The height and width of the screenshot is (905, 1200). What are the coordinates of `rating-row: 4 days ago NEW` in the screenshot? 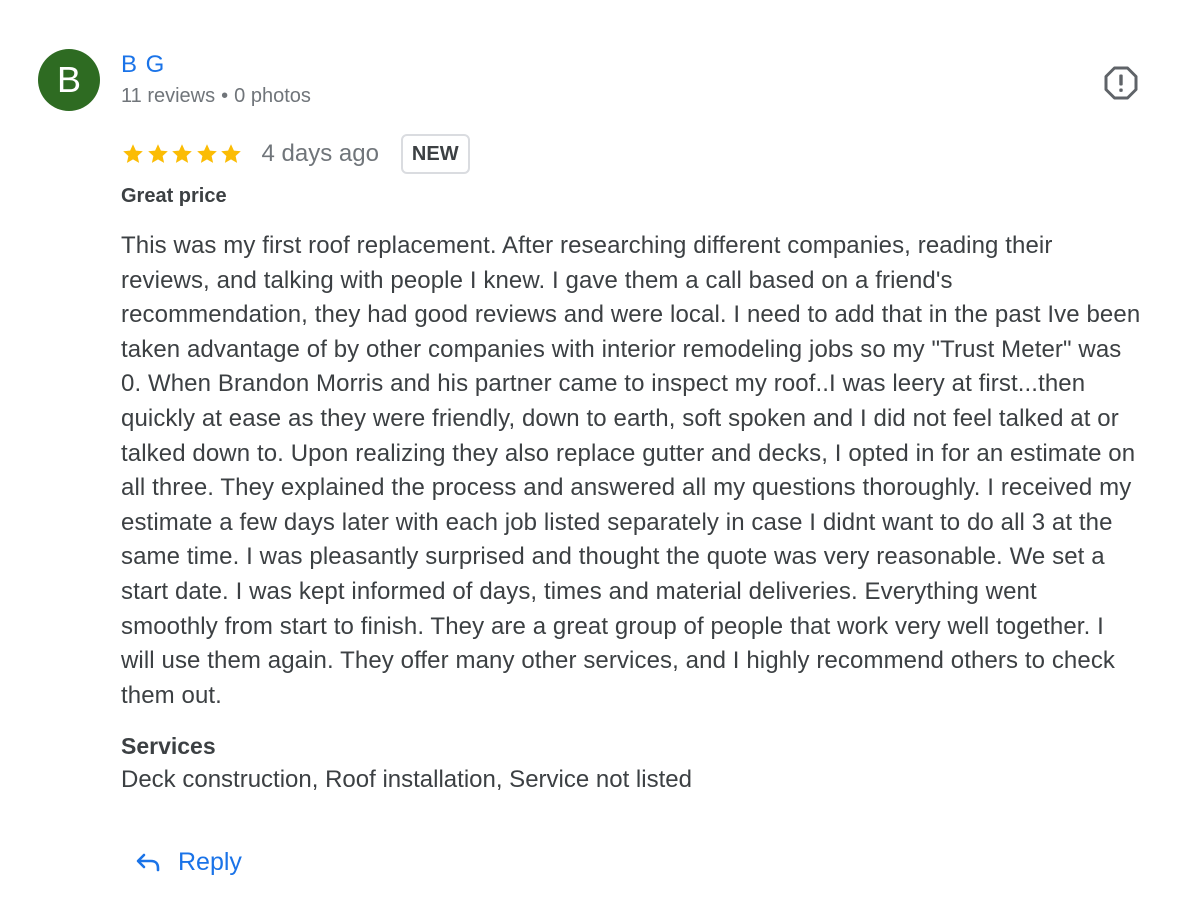 It's located at (295, 154).